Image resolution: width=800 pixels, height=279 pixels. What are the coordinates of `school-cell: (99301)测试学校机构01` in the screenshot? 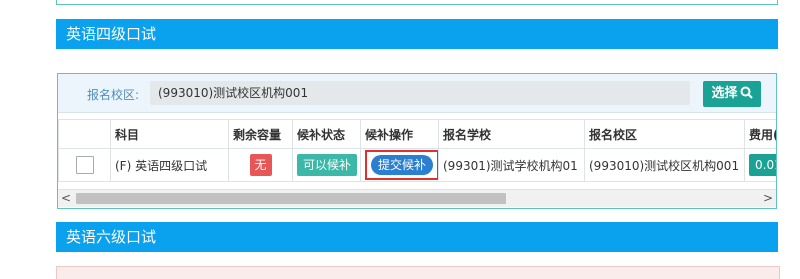 It's located at (511, 165).